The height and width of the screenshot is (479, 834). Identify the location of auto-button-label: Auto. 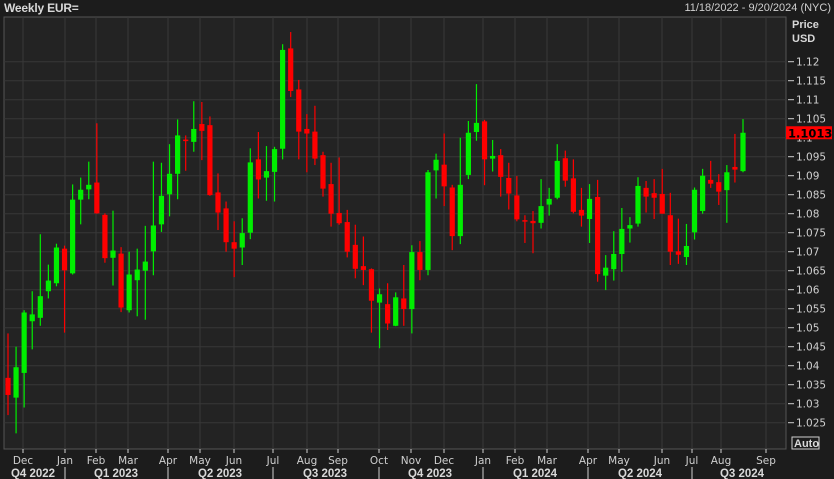
(806, 444).